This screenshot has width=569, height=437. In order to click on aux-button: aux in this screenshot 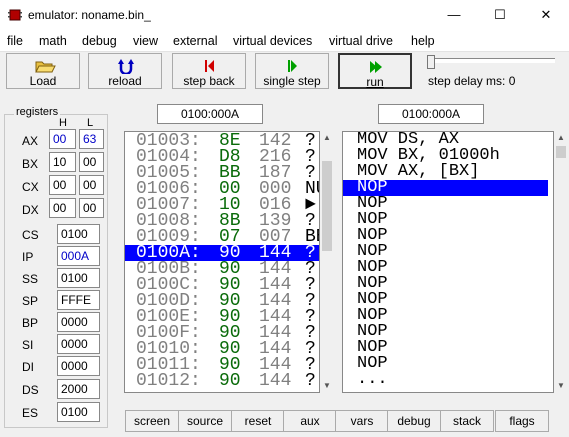, I will do `click(310, 421)`.